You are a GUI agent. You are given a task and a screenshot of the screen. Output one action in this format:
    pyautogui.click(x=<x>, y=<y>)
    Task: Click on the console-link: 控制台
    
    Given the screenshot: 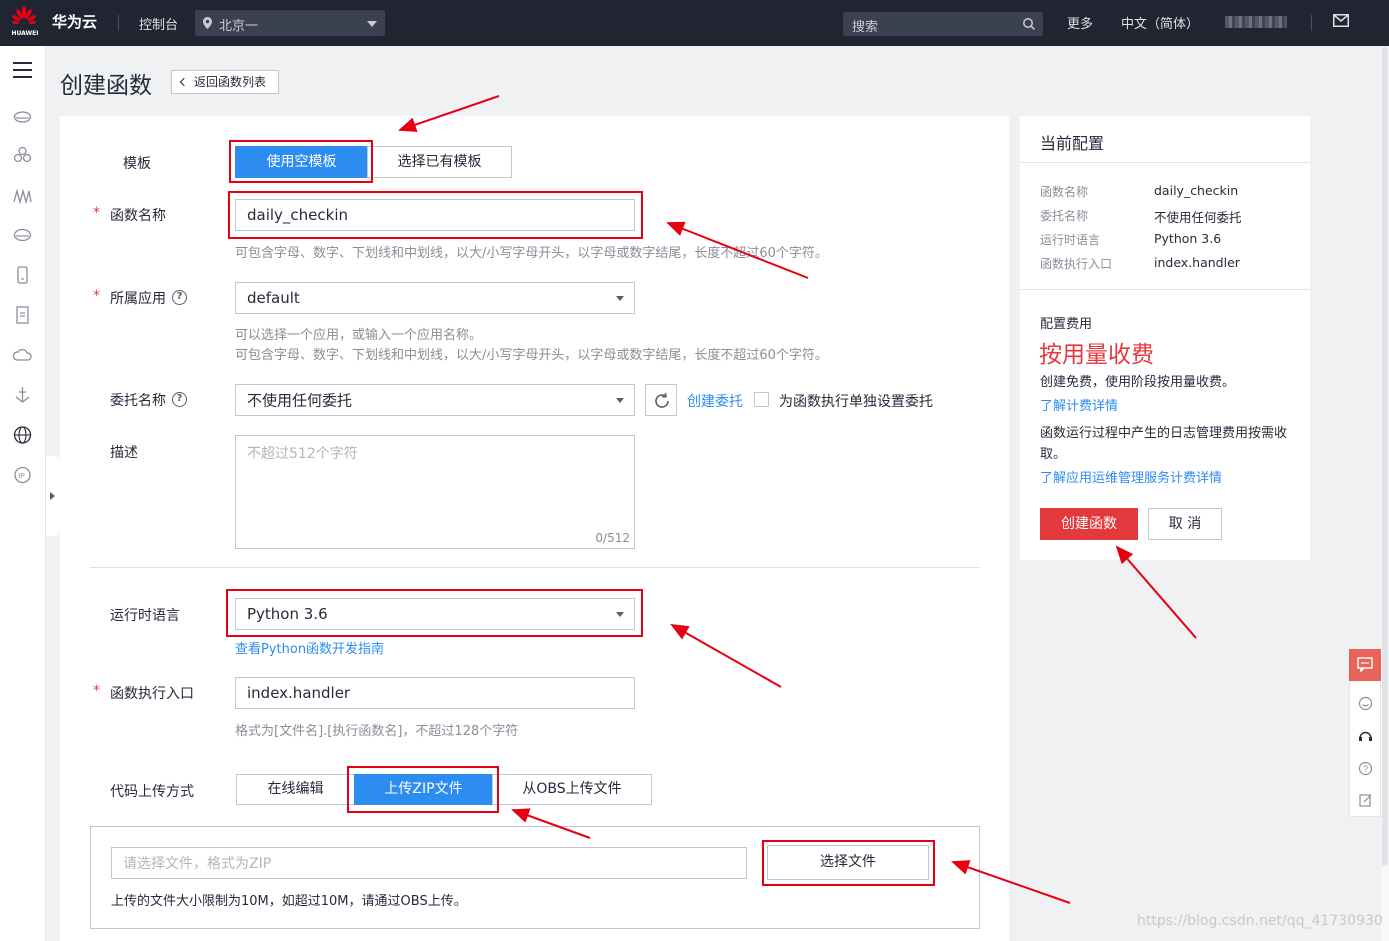 What is the action you would take?
    pyautogui.click(x=158, y=23)
    